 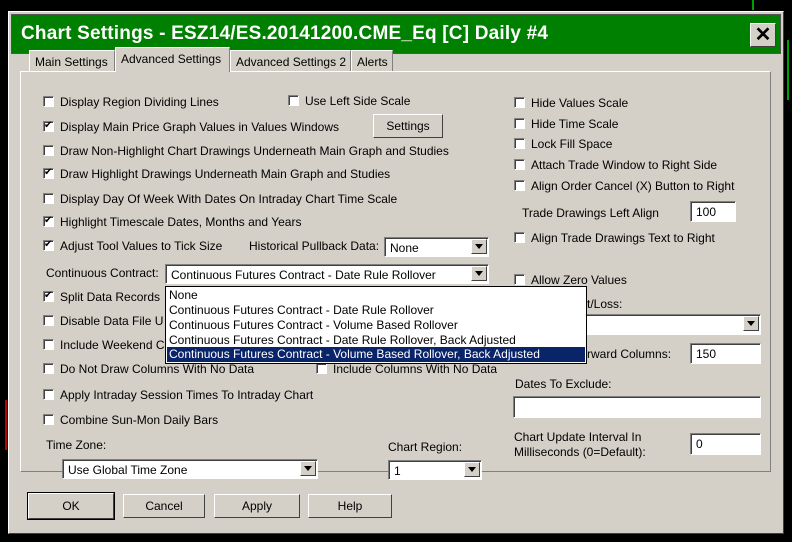 I want to click on trade-drawings-left-align-label: Trade Drawings Left Align, so click(x=590, y=213).